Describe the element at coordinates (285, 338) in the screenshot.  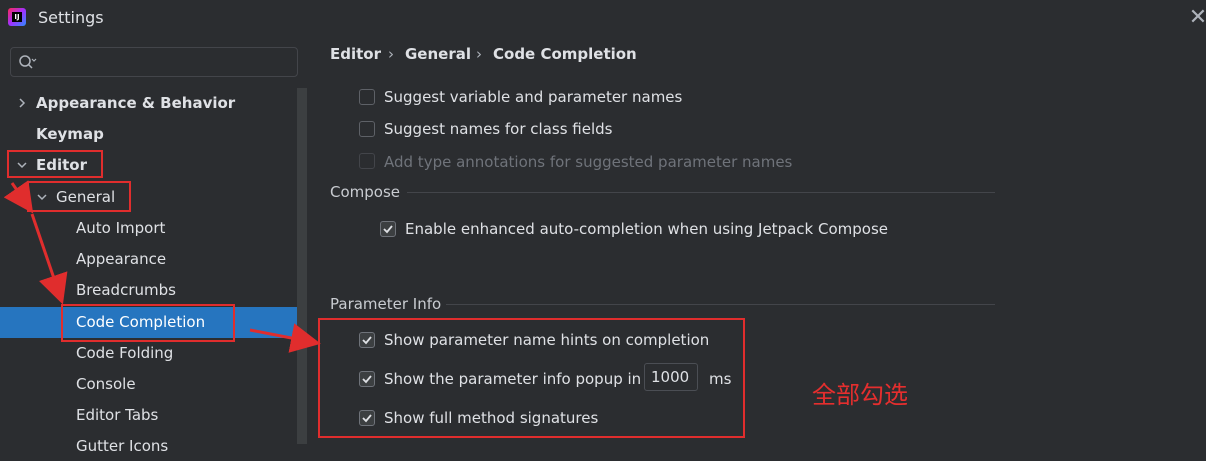
I see `arrow-to-parameter-info` at that location.